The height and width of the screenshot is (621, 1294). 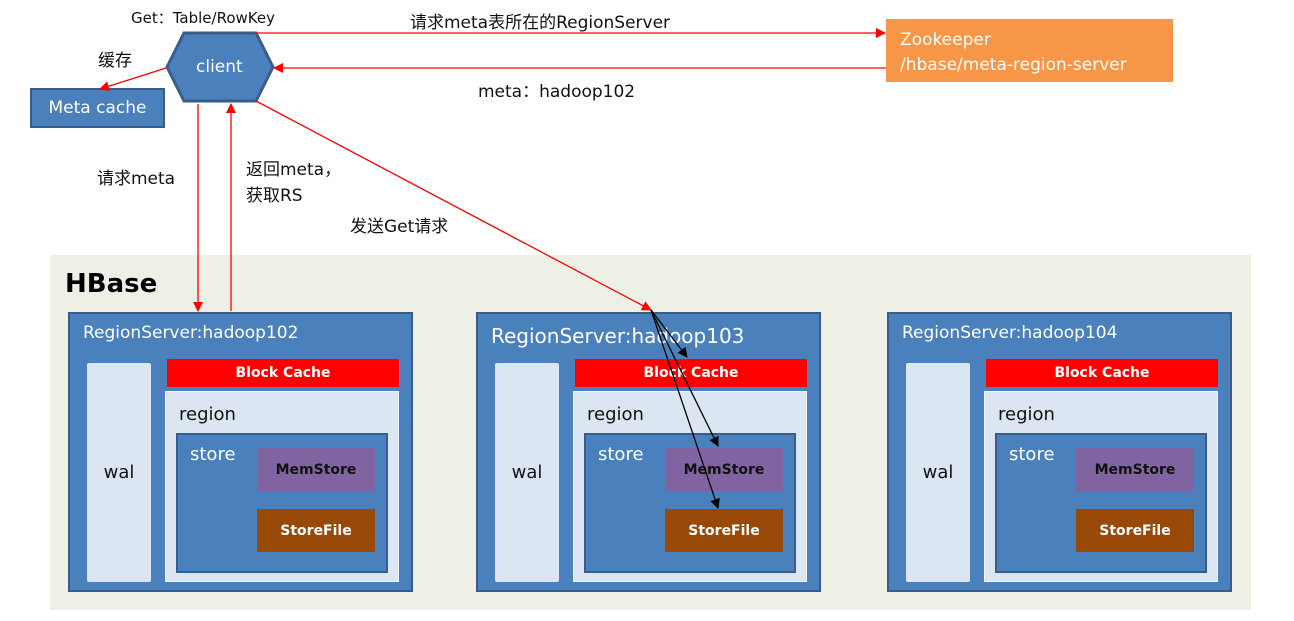 What do you see at coordinates (274, 196) in the screenshot?
I see `get-rs-label: 获取RS` at bounding box center [274, 196].